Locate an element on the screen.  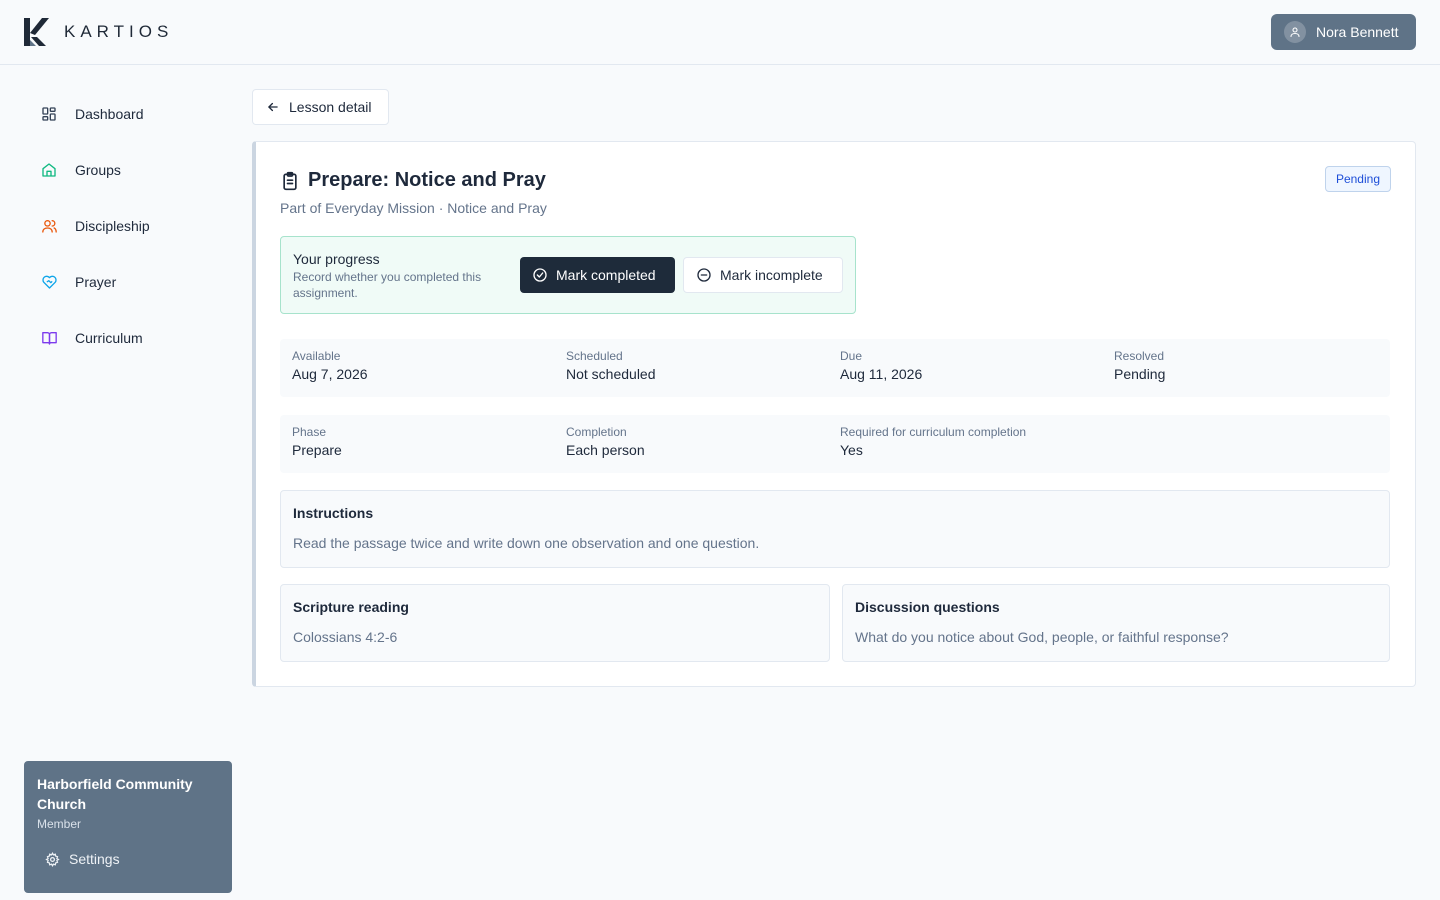
sidebar-item-prayer: Prayer is located at coordinates (128, 282).